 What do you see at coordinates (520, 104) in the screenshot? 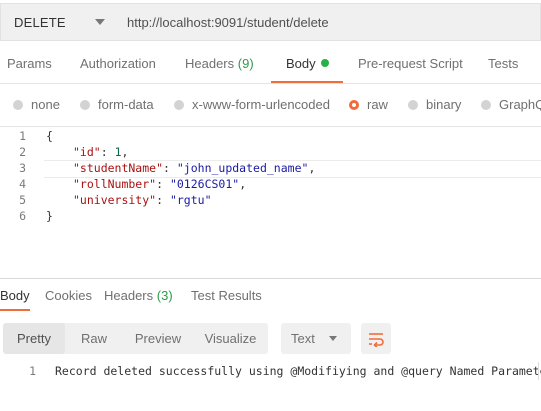
I see `radio-label: GraphQ` at bounding box center [520, 104].